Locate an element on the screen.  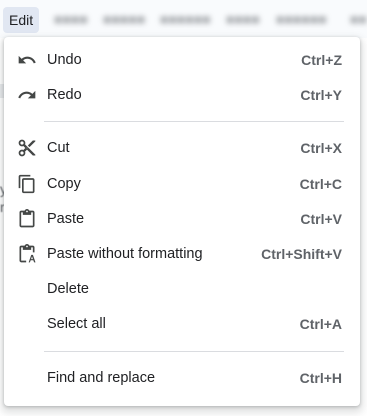
menu-item-label: Delete is located at coordinates (68, 289).